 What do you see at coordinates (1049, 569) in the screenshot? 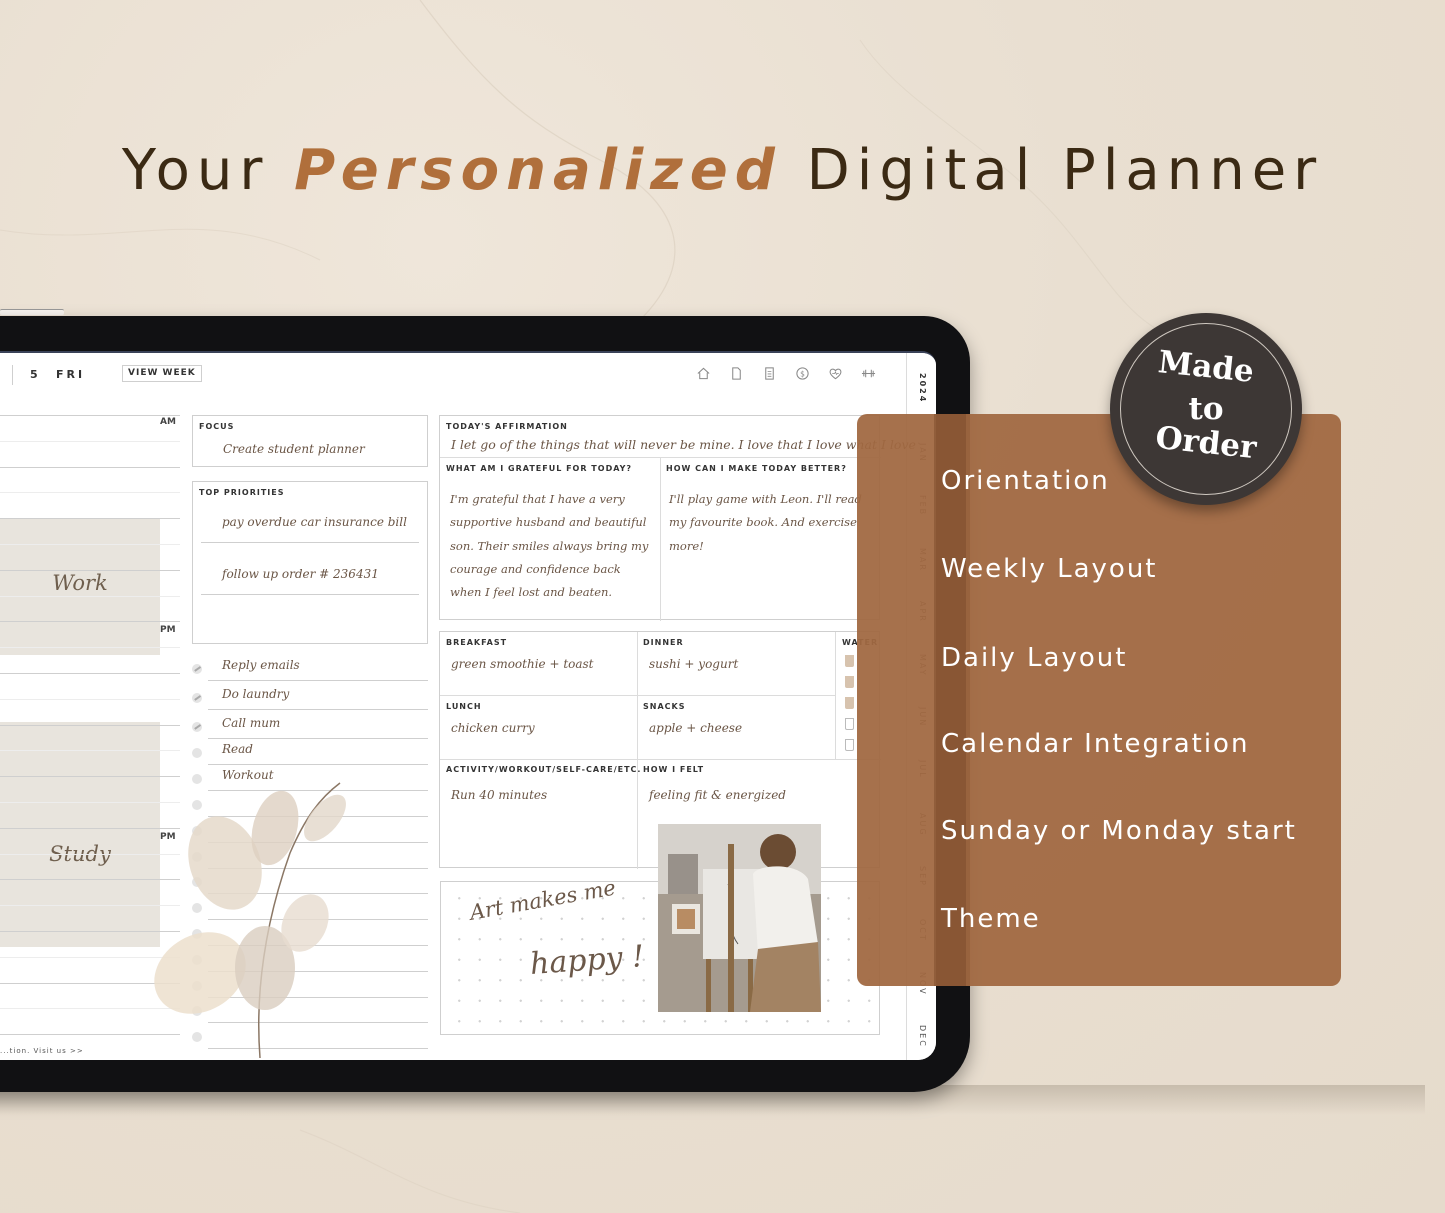
I see `feature-weekly-layout: Weekly Layout` at bounding box center [1049, 569].